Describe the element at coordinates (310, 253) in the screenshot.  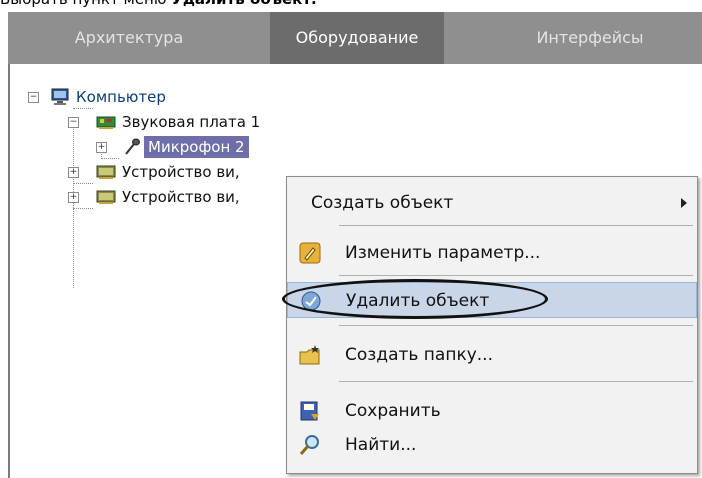
I see `edit-parameter-icon` at that location.